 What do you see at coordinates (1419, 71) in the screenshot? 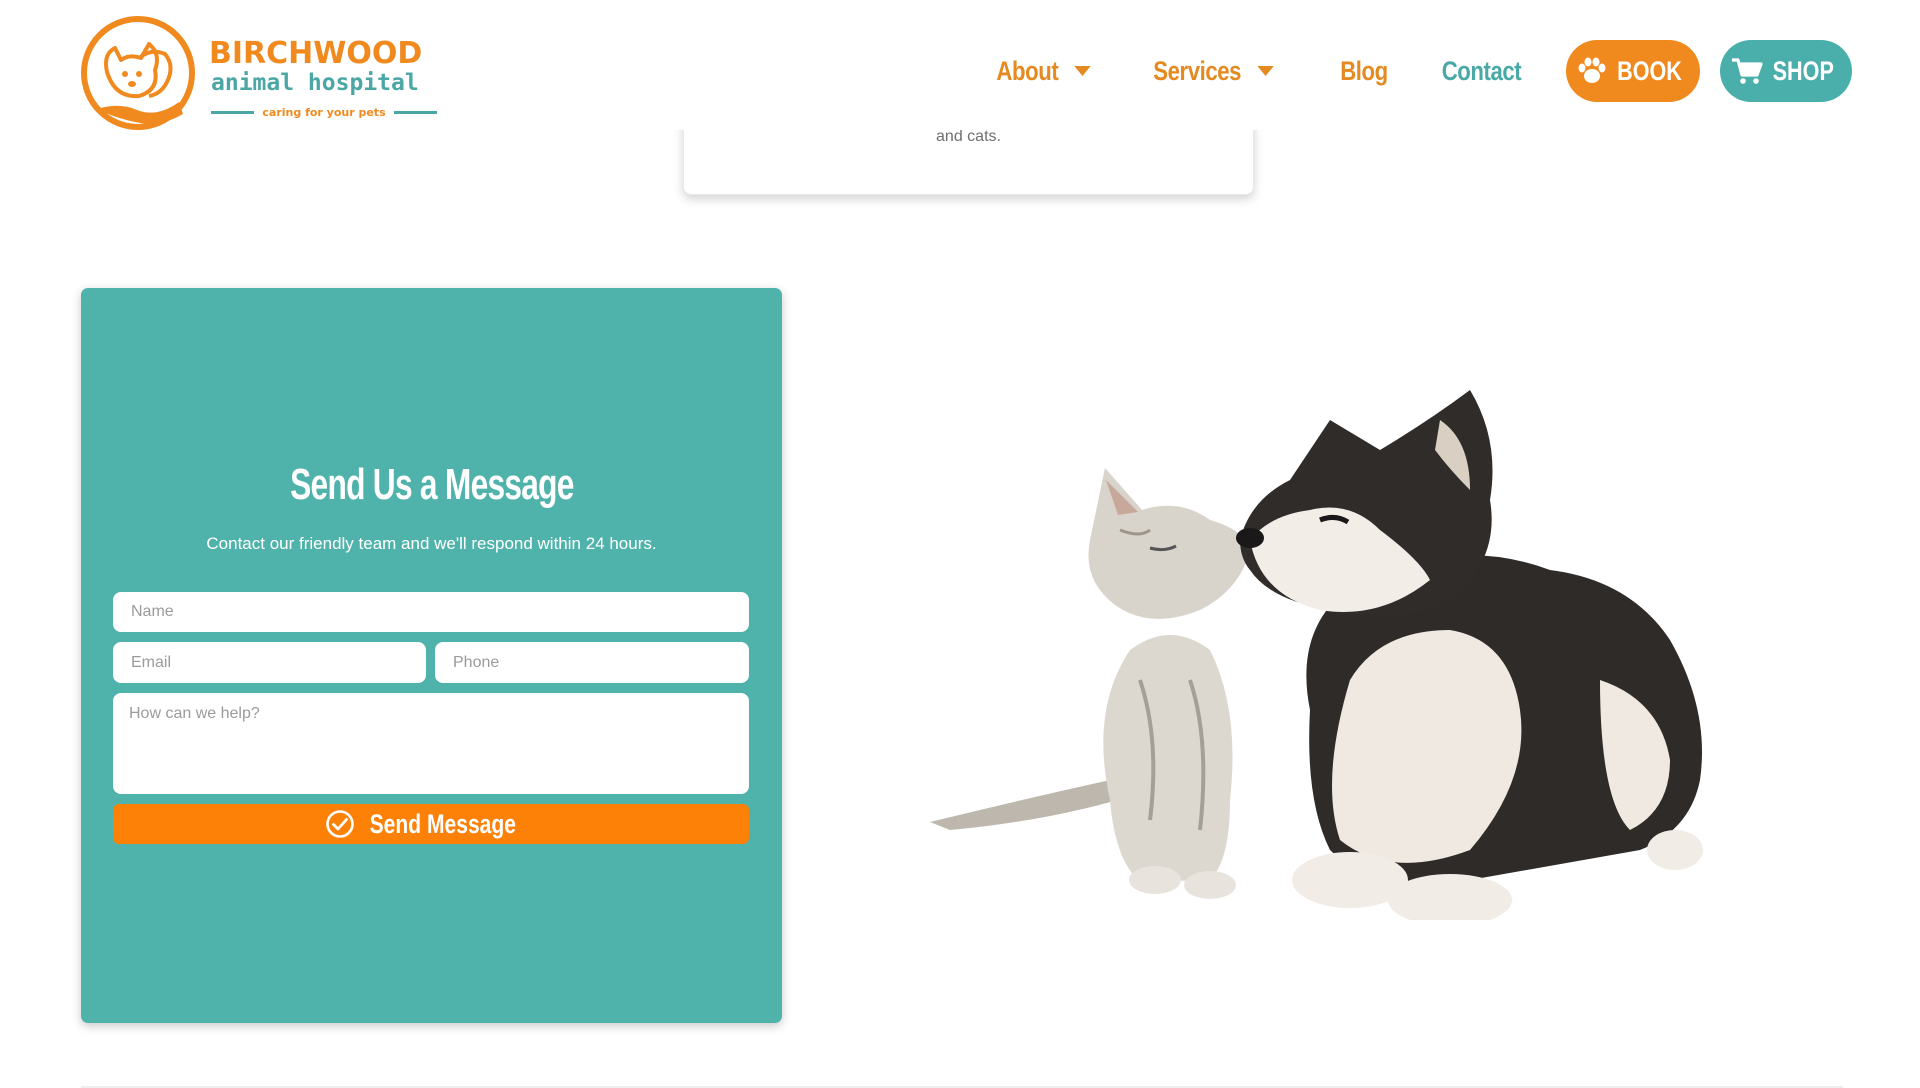
I see `main-nav: About Services Blog Contact BOOK SHOP` at bounding box center [1419, 71].